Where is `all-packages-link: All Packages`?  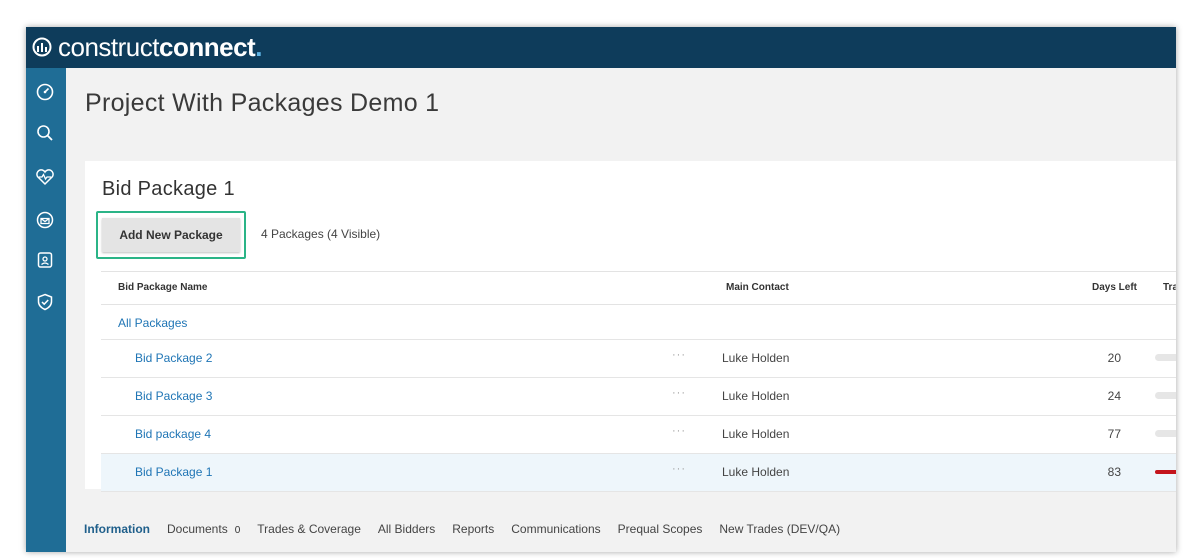
all-packages-link: All Packages is located at coordinates (152, 323).